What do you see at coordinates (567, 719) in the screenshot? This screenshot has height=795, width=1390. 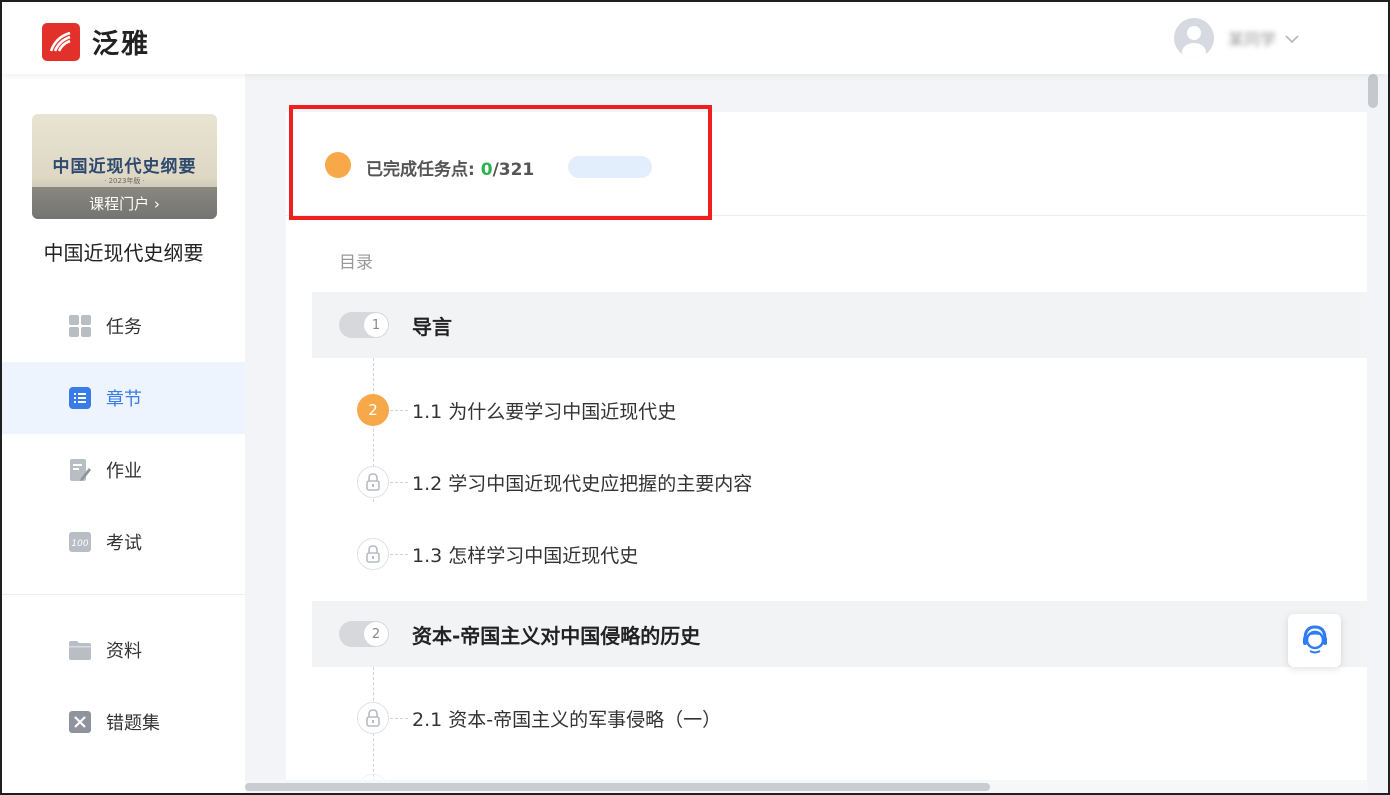 I see `section-title: 2.1 资本-帝国主义的军事侵略（一）` at bounding box center [567, 719].